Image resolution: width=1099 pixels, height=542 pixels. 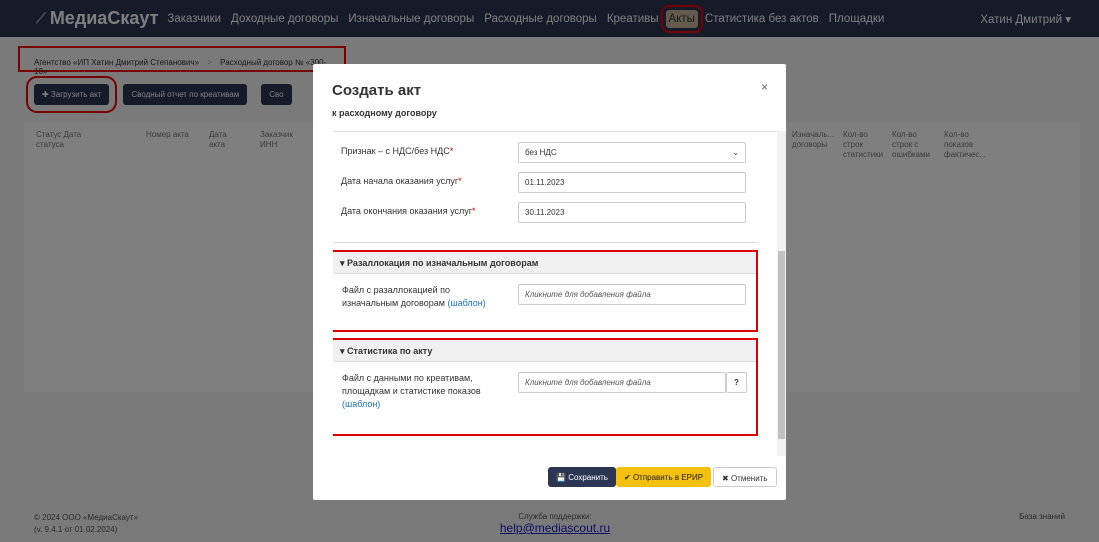 I want to click on modal-scrollbar, so click(x=781, y=293).